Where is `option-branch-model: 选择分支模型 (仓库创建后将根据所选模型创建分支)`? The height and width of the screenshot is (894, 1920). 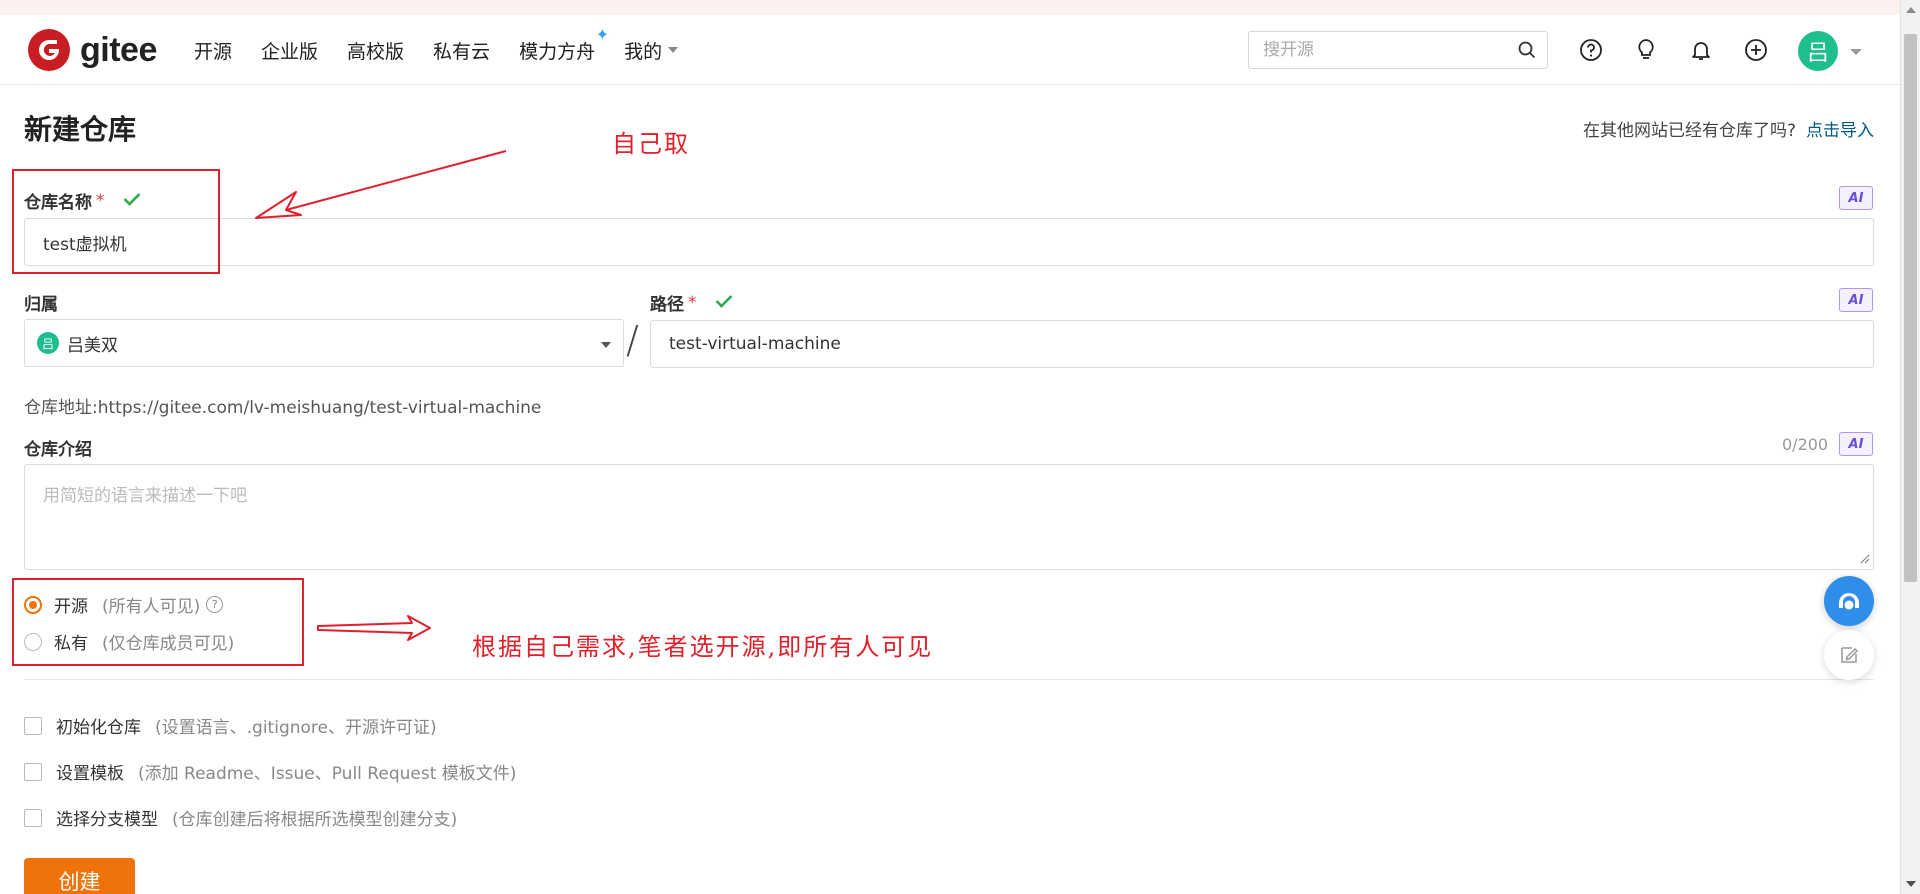 option-branch-model: 选择分支模型 (仓库创建后将根据所选模型创建分支) is located at coordinates (240, 817).